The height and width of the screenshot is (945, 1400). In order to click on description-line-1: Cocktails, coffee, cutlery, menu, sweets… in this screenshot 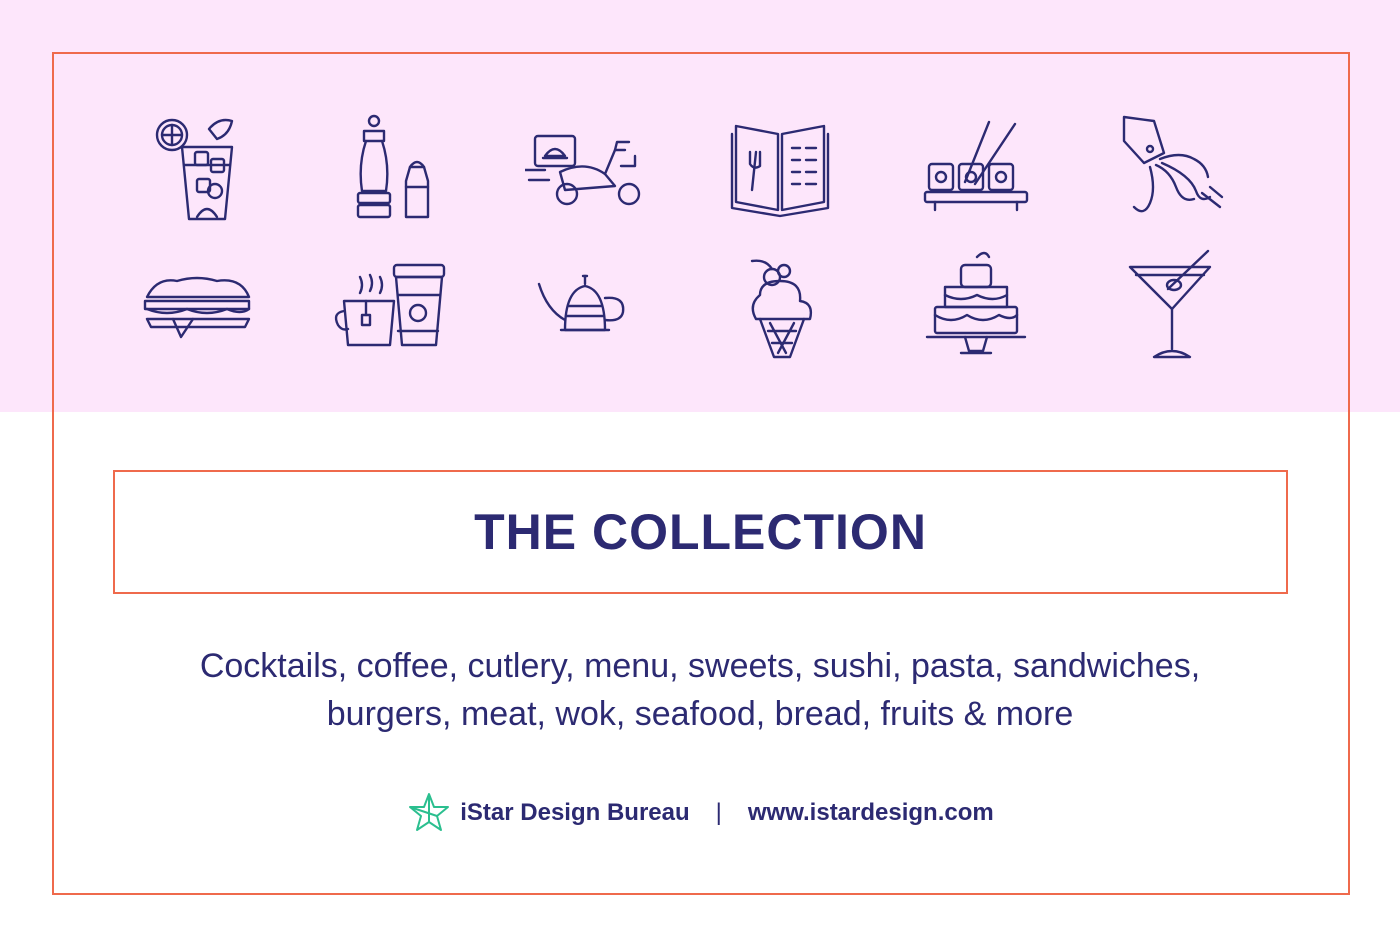, I will do `click(700, 666)`.